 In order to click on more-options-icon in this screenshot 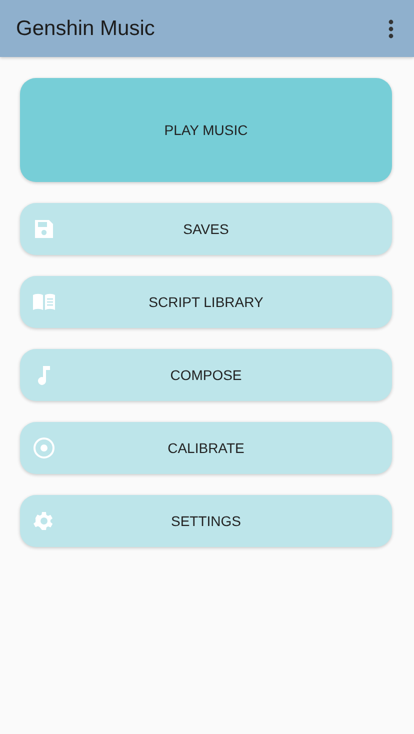, I will do `click(391, 28)`.